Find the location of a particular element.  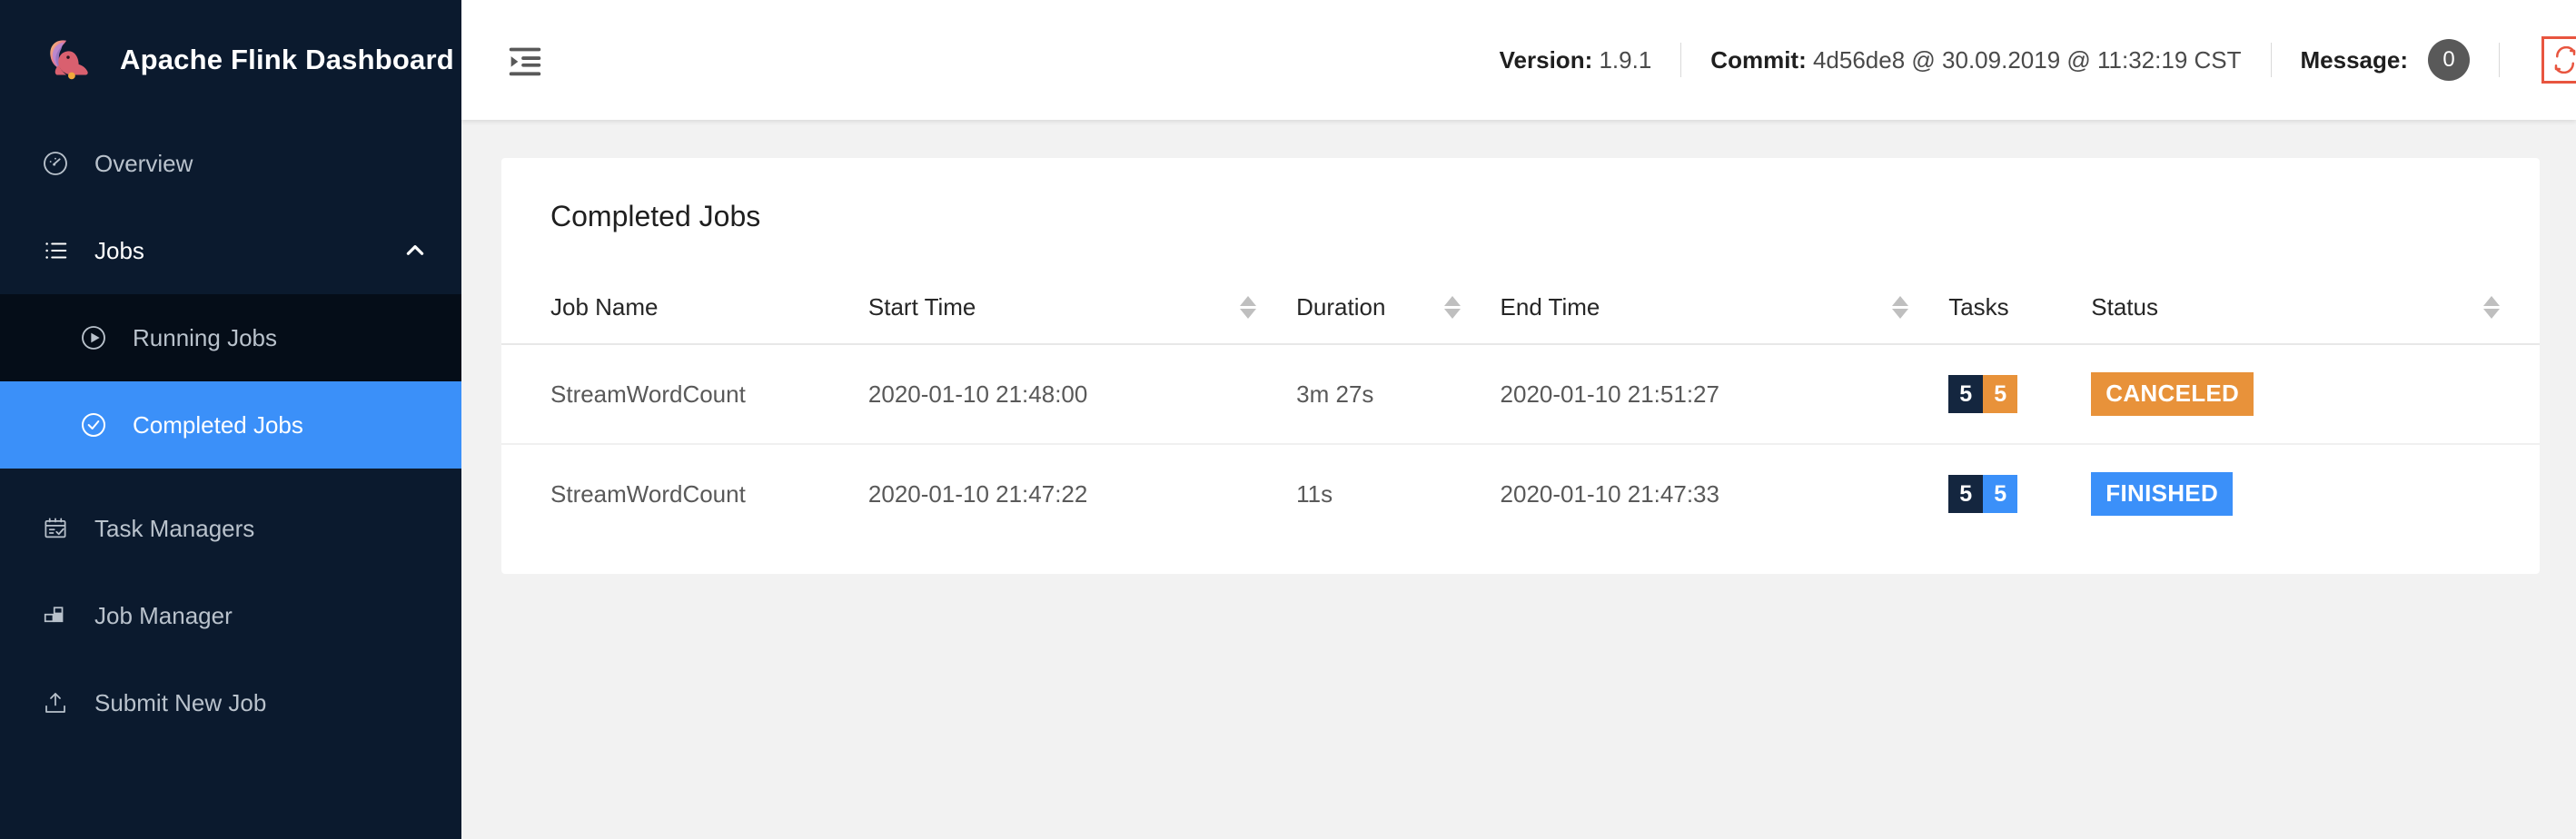

cell-status: CANCELED is located at coordinates (2315, 394).